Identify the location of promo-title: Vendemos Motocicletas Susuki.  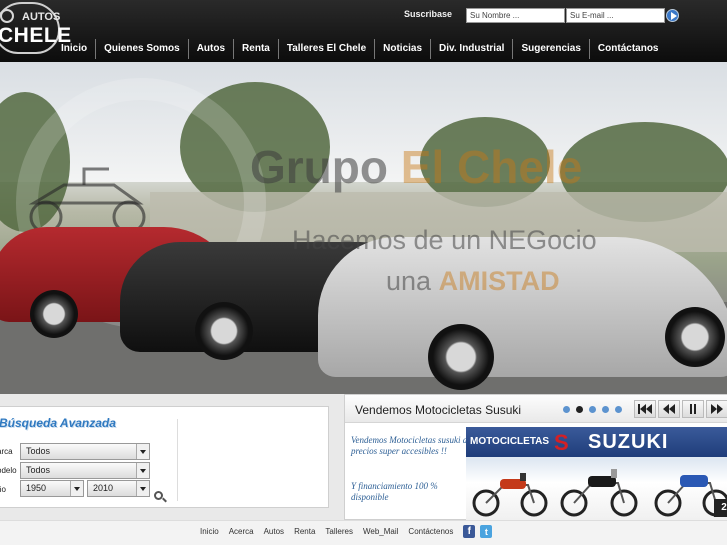
(438, 410).